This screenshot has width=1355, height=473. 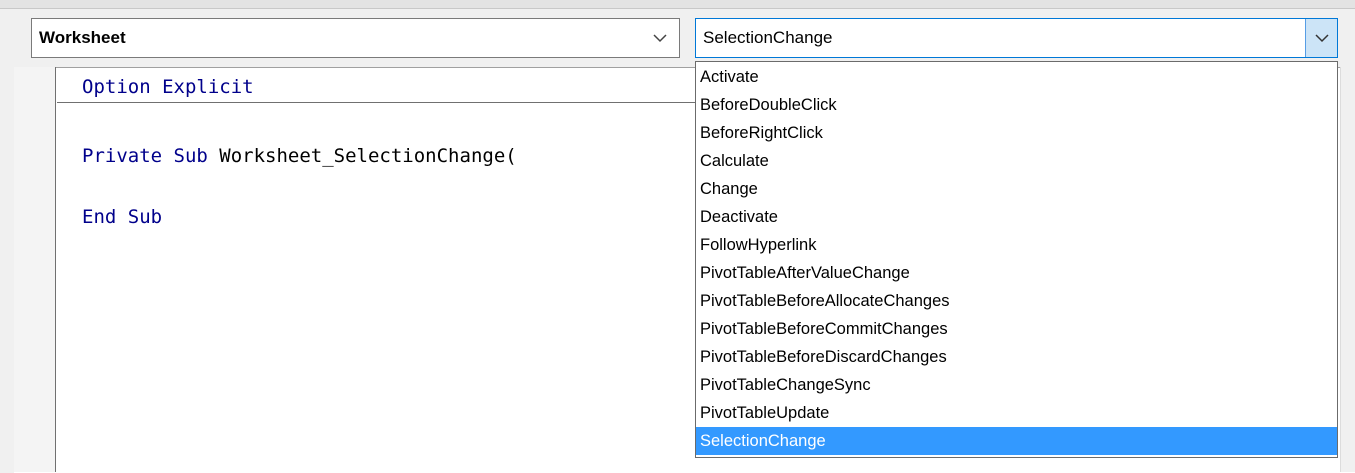 What do you see at coordinates (355, 38) in the screenshot?
I see `object-combobox: Worksheet` at bounding box center [355, 38].